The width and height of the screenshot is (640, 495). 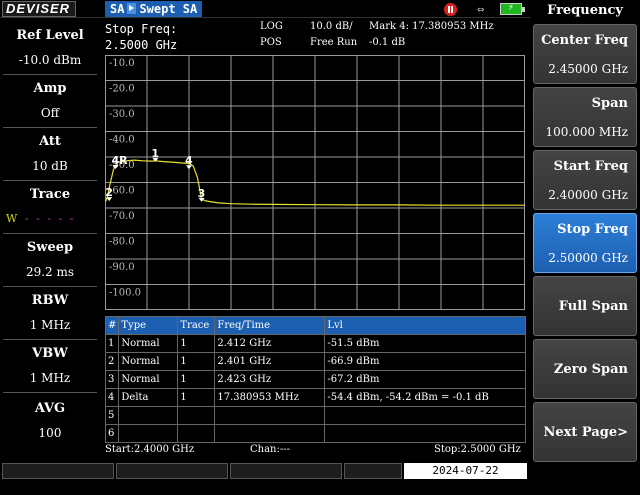 What do you see at coordinates (50, 113) in the screenshot?
I see `amp-value: Off` at bounding box center [50, 113].